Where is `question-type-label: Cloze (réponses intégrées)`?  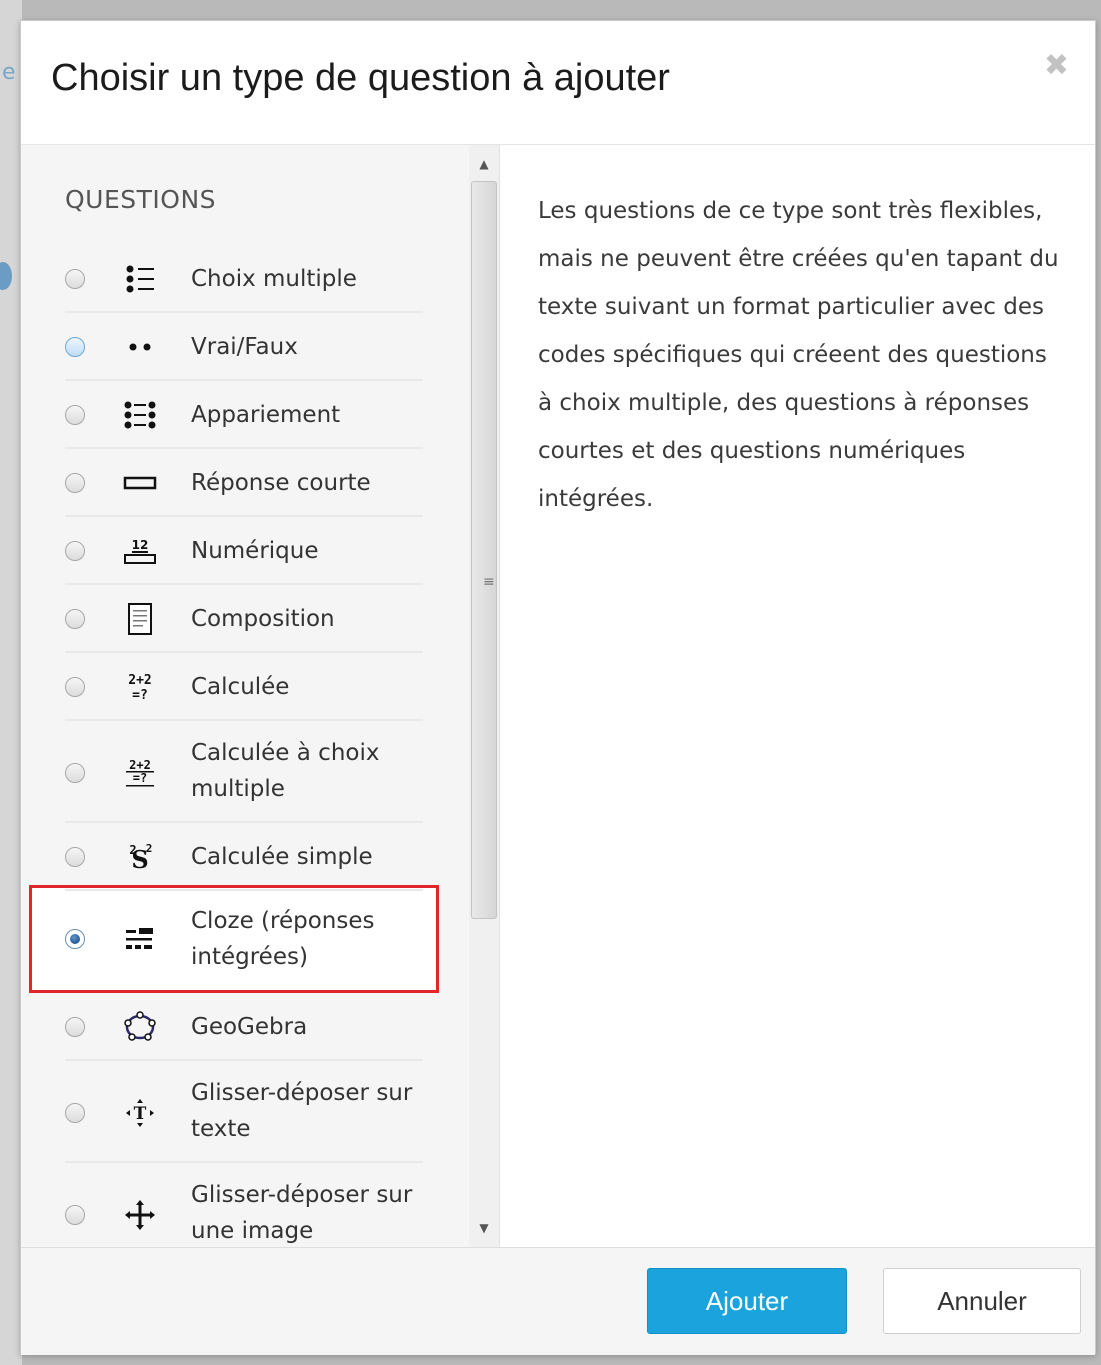 question-type-label: Cloze (réponses intégrées) is located at coordinates (283, 939).